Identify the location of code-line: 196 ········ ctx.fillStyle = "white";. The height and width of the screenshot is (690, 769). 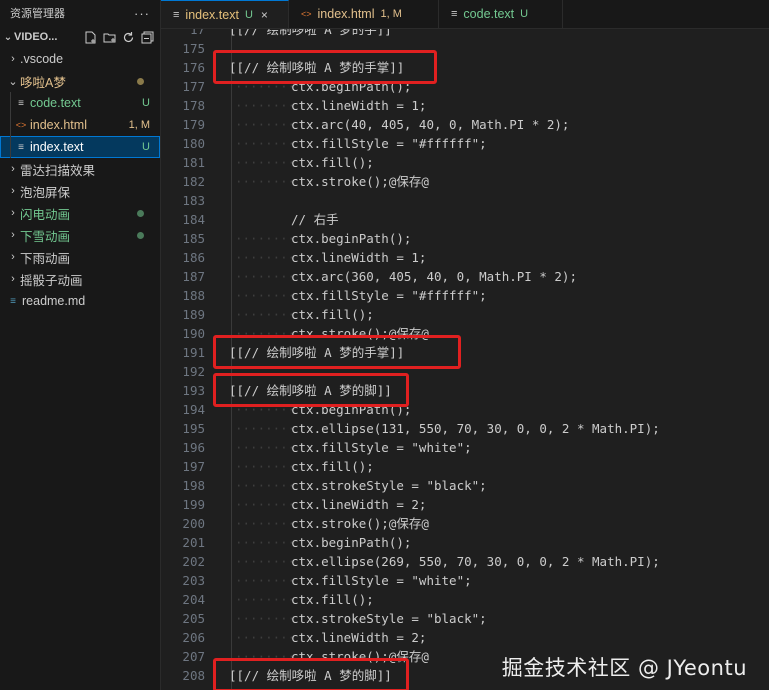
(465, 447).